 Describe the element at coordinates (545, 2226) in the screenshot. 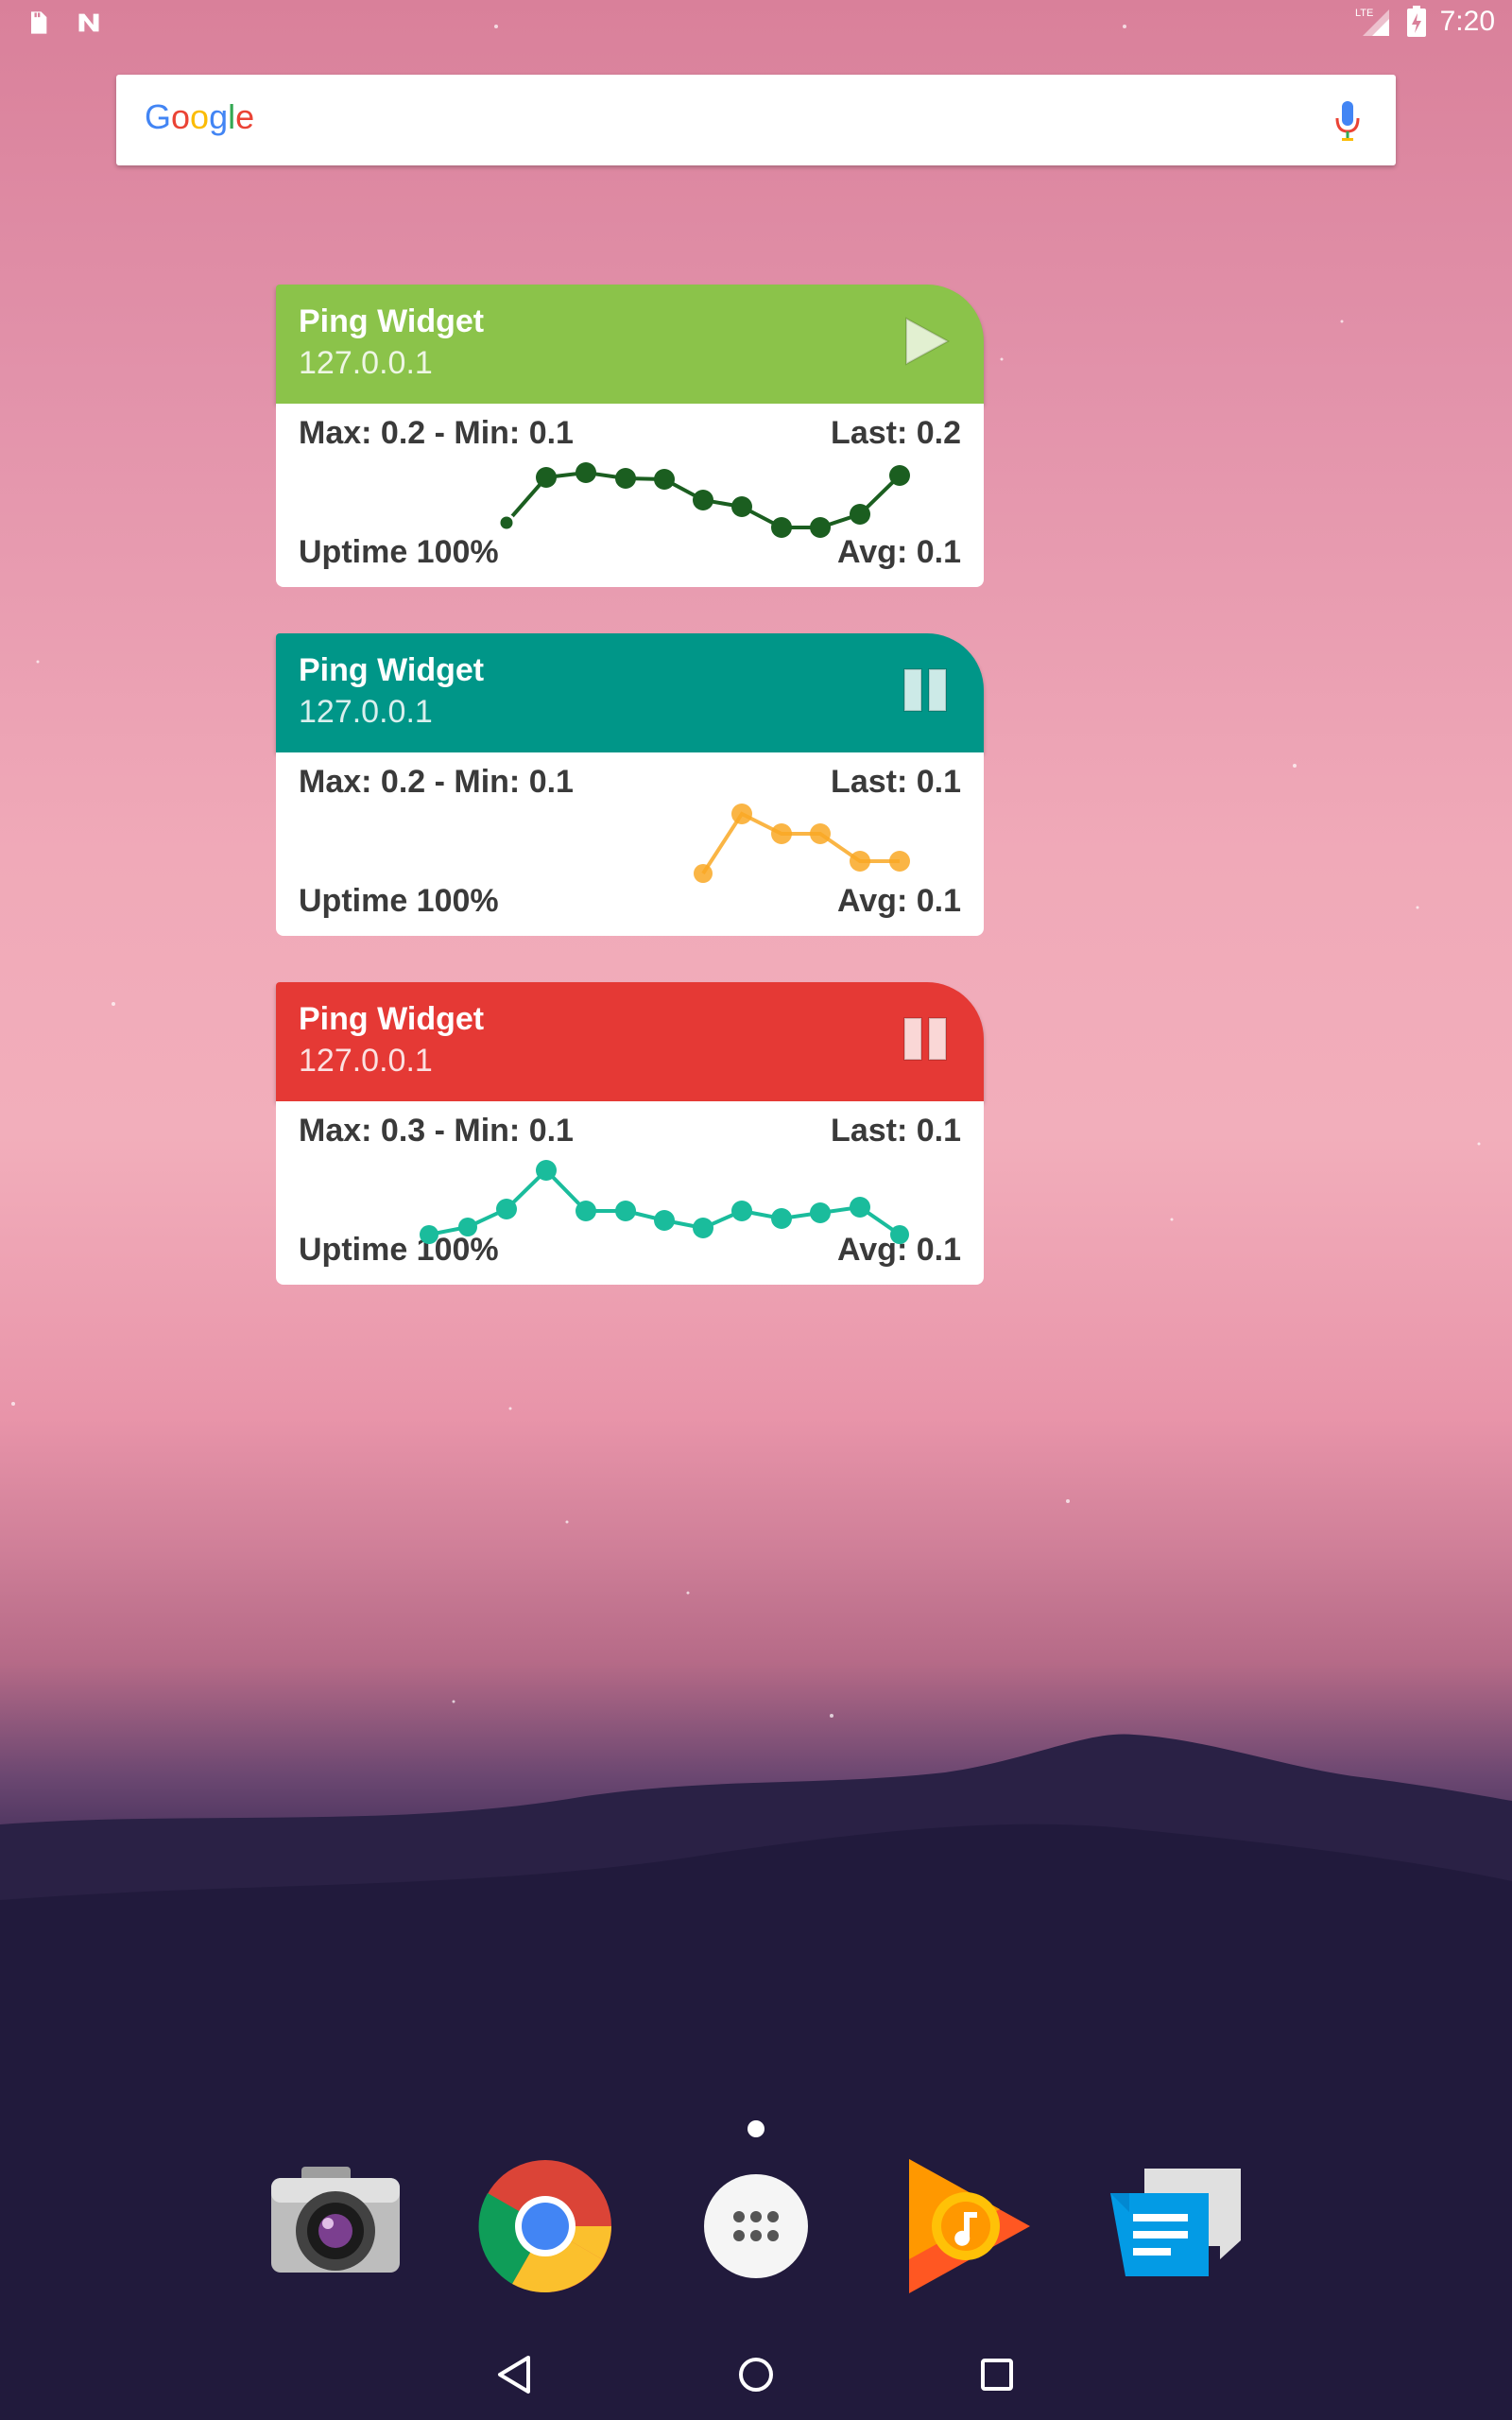

I see `chrome-app-icon` at that location.